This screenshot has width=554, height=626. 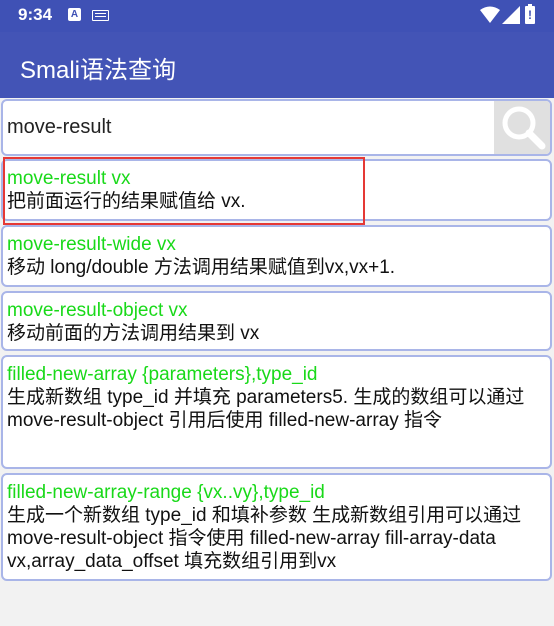 I want to click on result-description: 移动 long/double 方法调用结果赋值到vx,vx+1., so click(x=201, y=267).